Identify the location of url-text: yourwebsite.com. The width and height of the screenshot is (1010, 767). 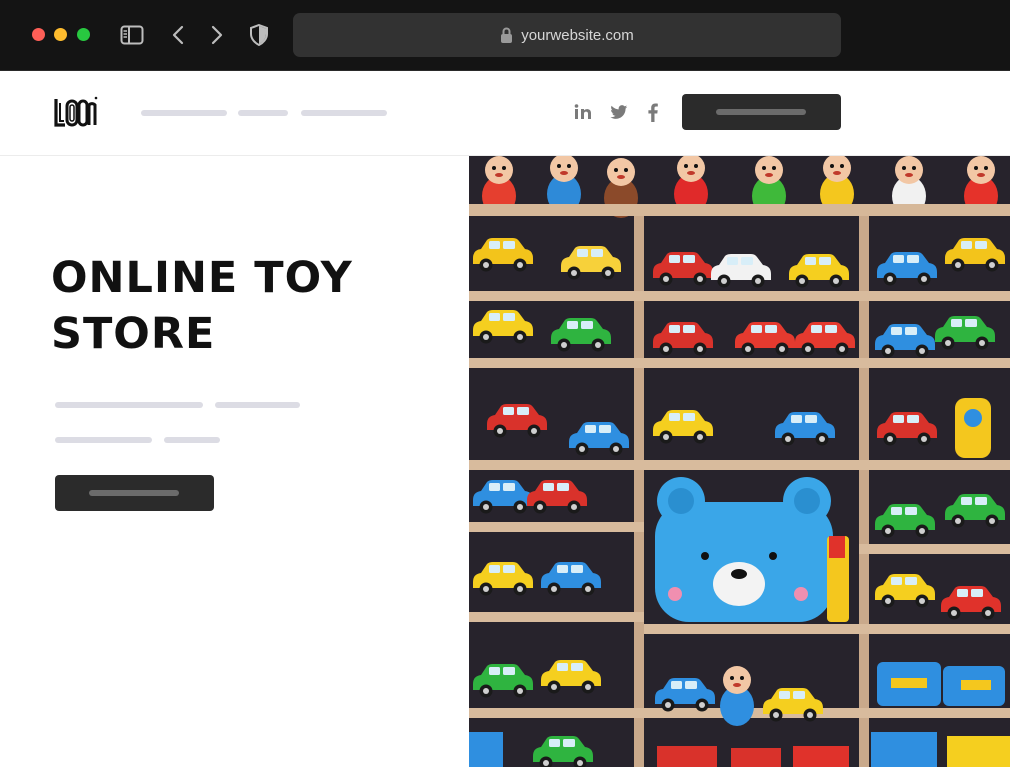
(577, 35).